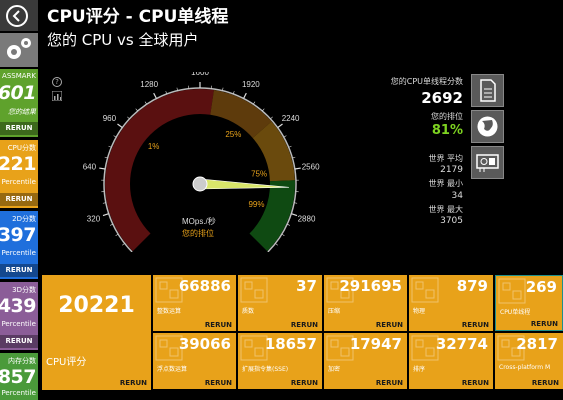 The width and height of the screenshot is (563, 400). I want to click on sidebar-cpu-tile: CPU分数 221 Percentile RERUN, so click(19, 174).